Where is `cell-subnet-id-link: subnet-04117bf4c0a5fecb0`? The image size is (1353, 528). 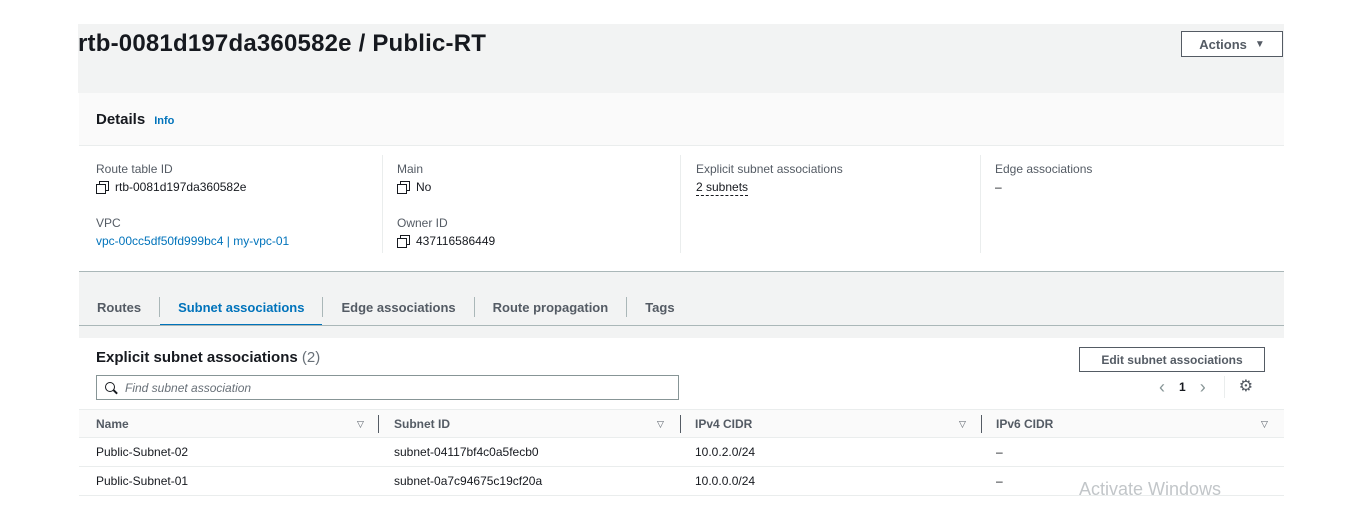 cell-subnet-id-link: subnet-04117bf4c0a5fecb0 is located at coordinates (466, 452).